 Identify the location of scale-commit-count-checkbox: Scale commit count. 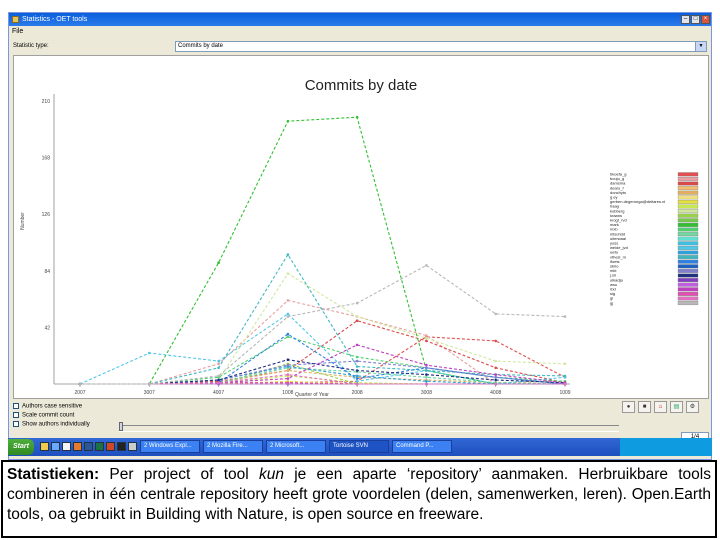
(43, 415).